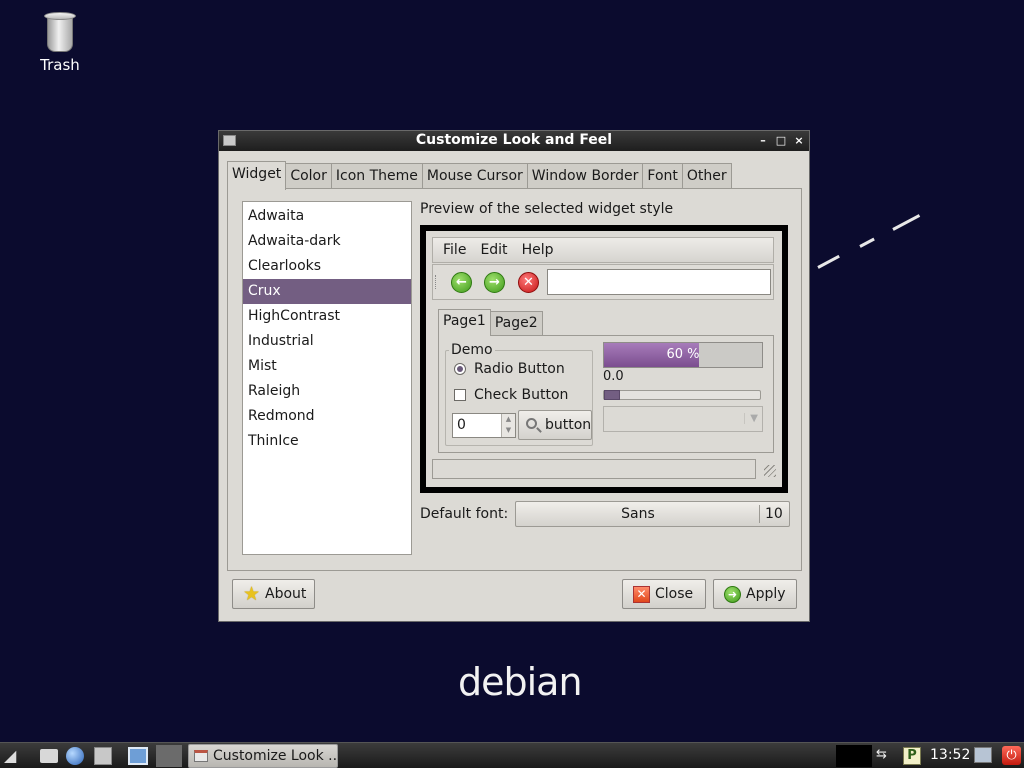 This screenshot has height=768, width=1024. What do you see at coordinates (594, 469) in the screenshot?
I see `preview-statusbar` at bounding box center [594, 469].